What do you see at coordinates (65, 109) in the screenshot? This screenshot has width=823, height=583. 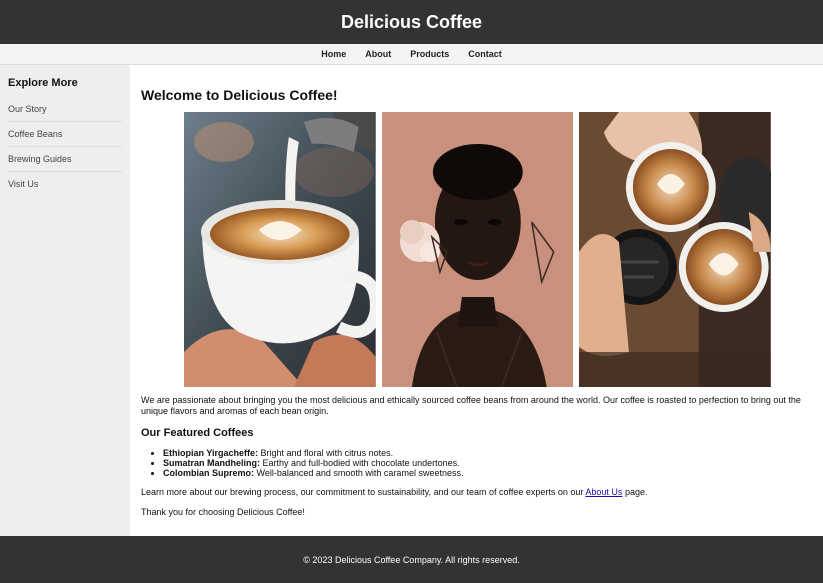 I see `sidebar-item-our-story: Our Story` at bounding box center [65, 109].